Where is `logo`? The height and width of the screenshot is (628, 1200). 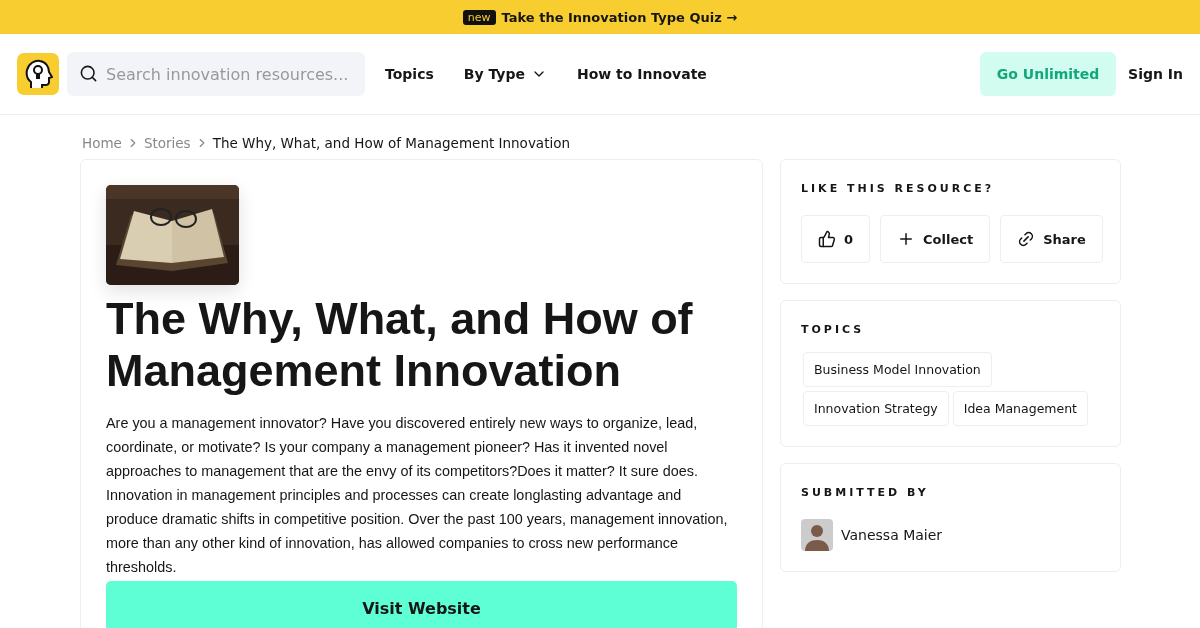
logo is located at coordinates (38, 74).